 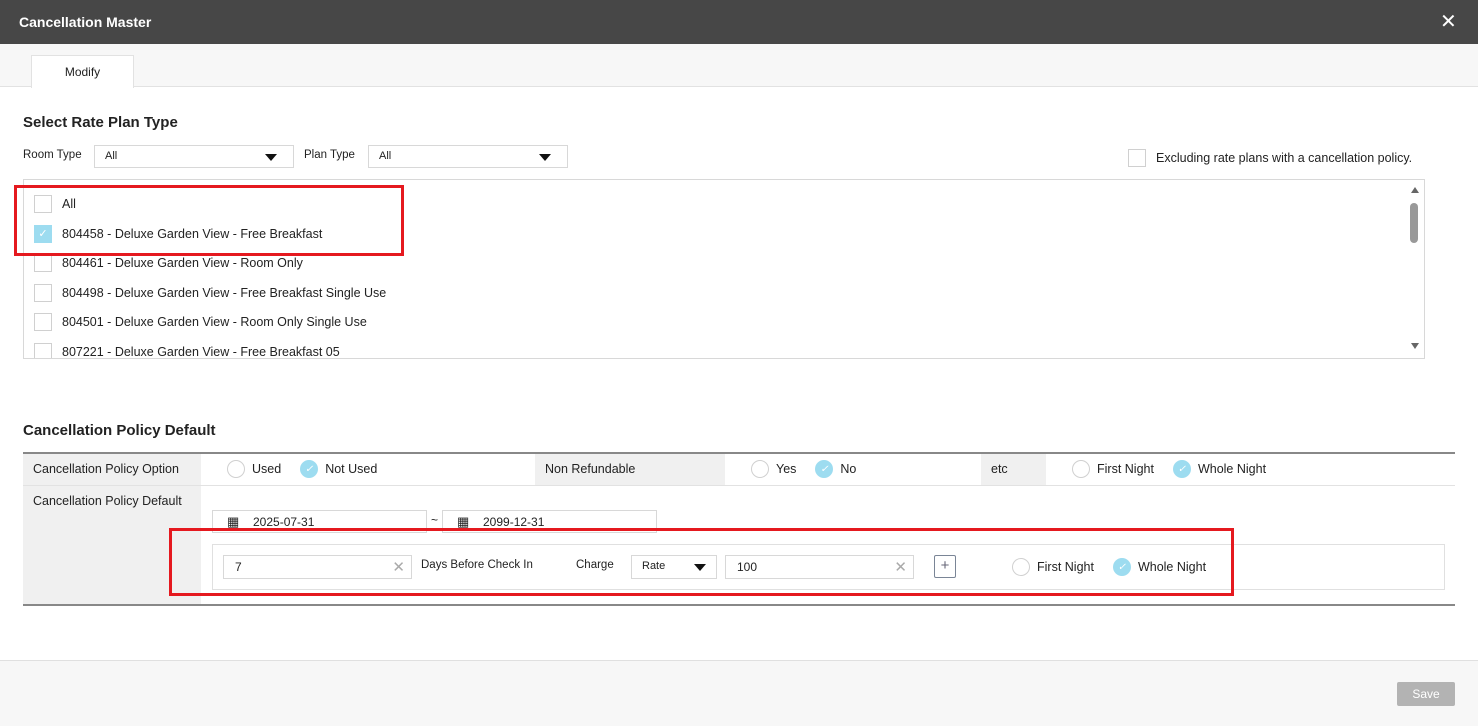 I want to click on room-type-label: Room Type, so click(x=52, y=155).